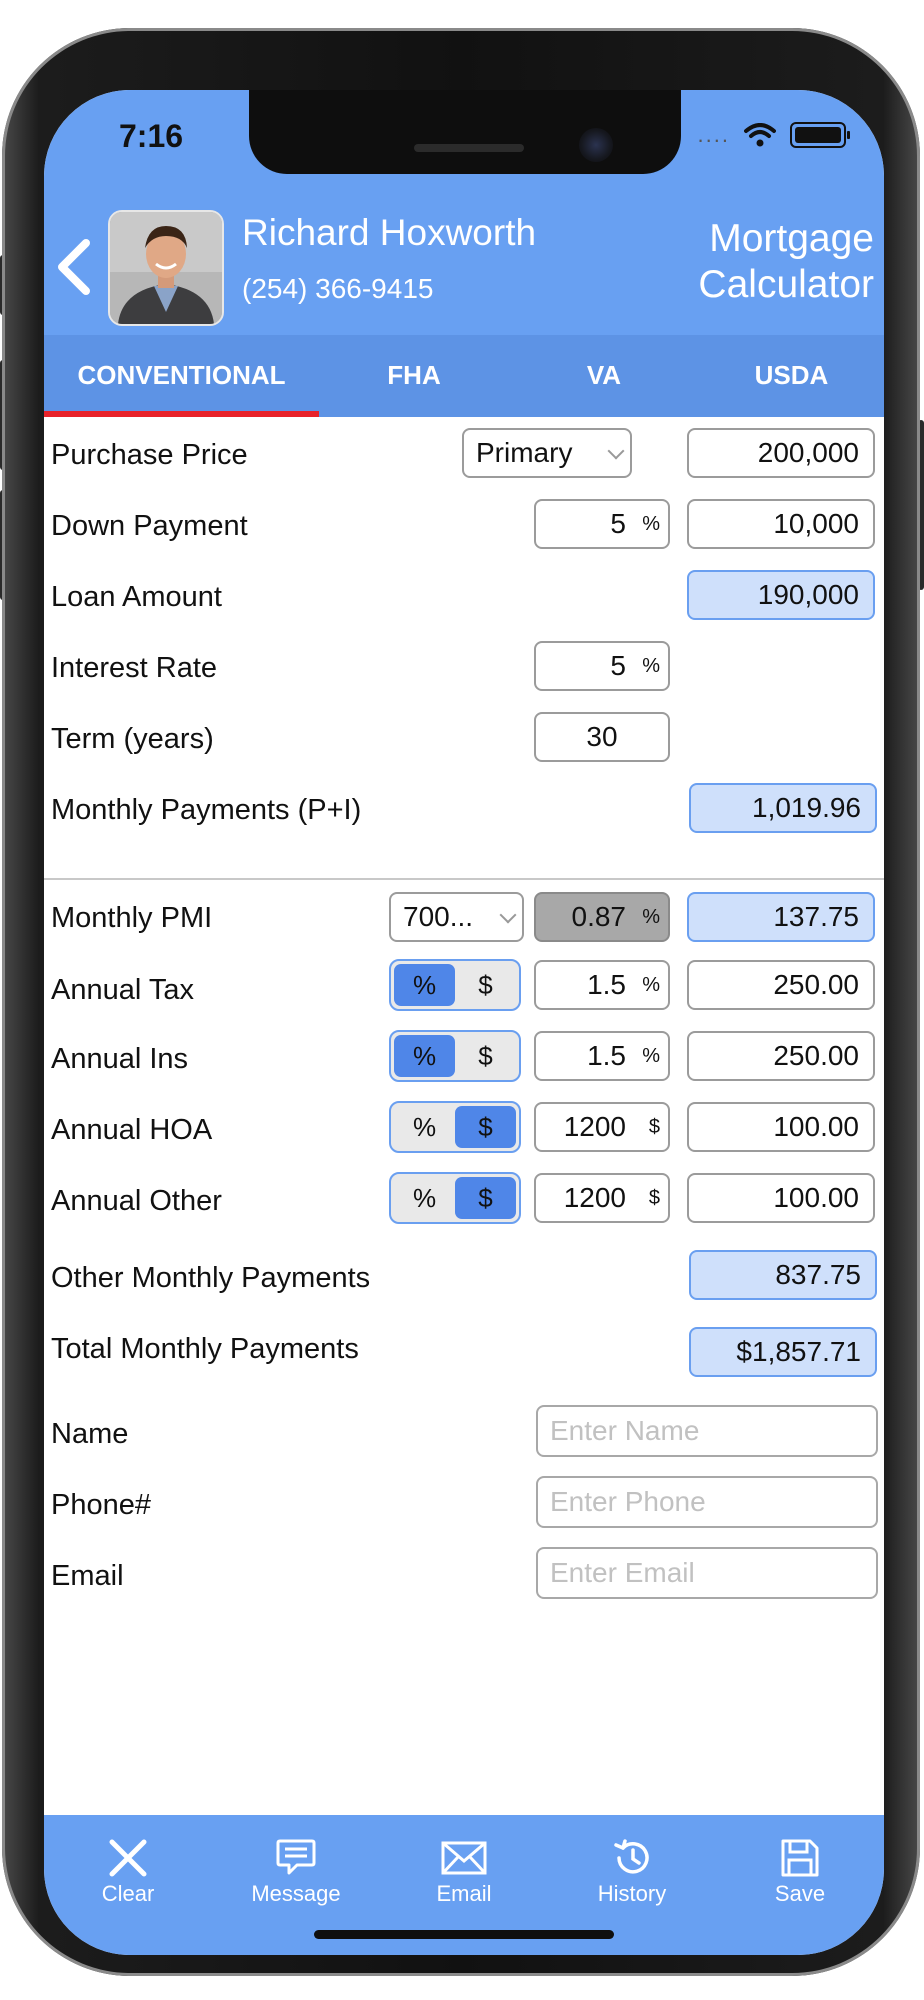  I want to click on annual-tax-mode-toggle: % $, so click(455, 985).